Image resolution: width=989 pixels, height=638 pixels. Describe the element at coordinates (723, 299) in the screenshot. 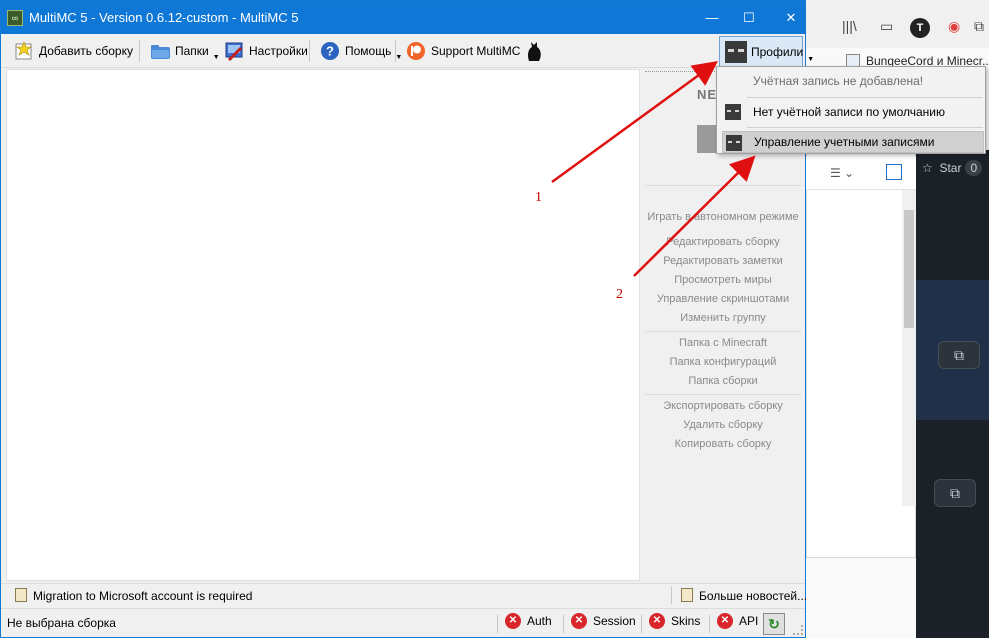

I see `instance-action: Управление скриншотами` at that location.